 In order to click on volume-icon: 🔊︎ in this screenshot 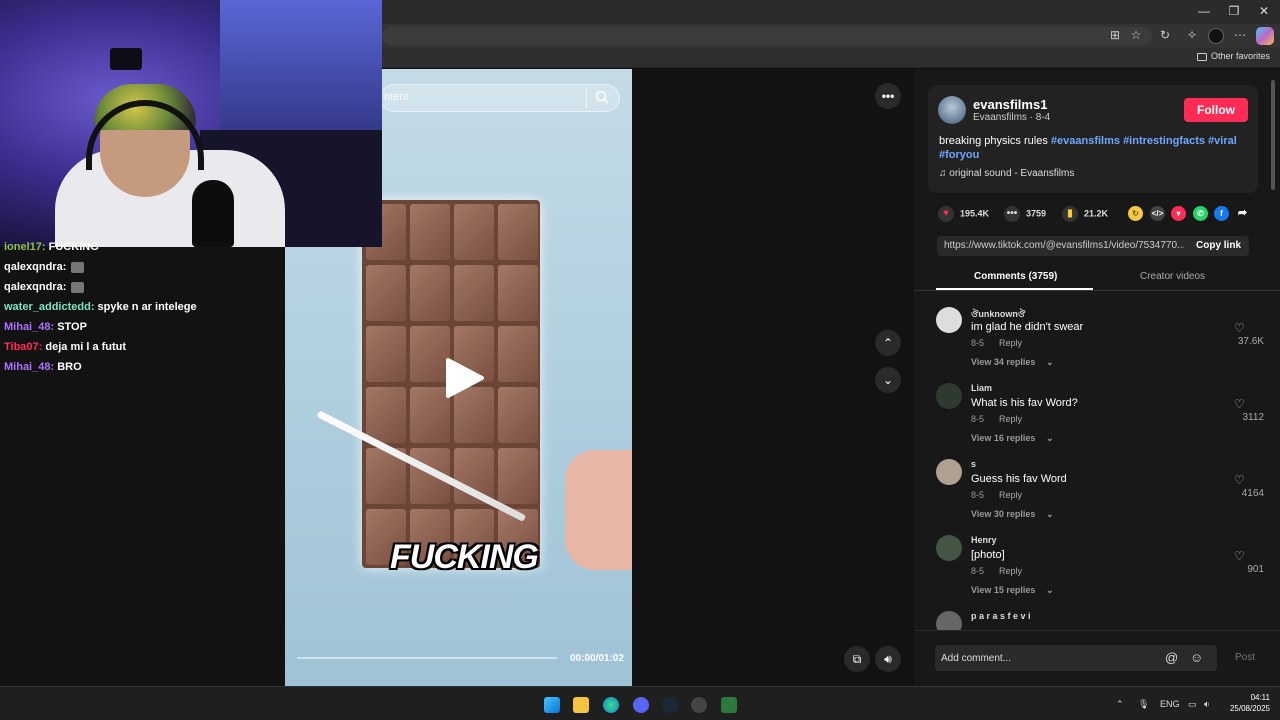, I will do `click(888, 659)`.